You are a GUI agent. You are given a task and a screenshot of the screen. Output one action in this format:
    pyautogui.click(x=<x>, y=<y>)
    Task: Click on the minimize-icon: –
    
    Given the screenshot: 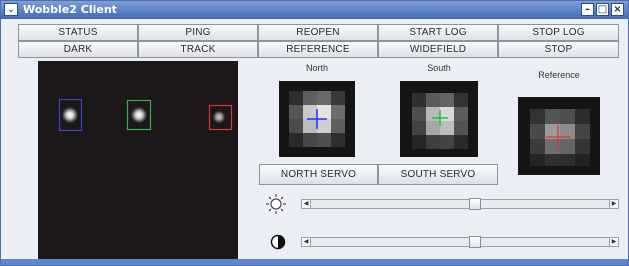 What is the action you would take?
    pyautogui.click(x=587, y=9)
    